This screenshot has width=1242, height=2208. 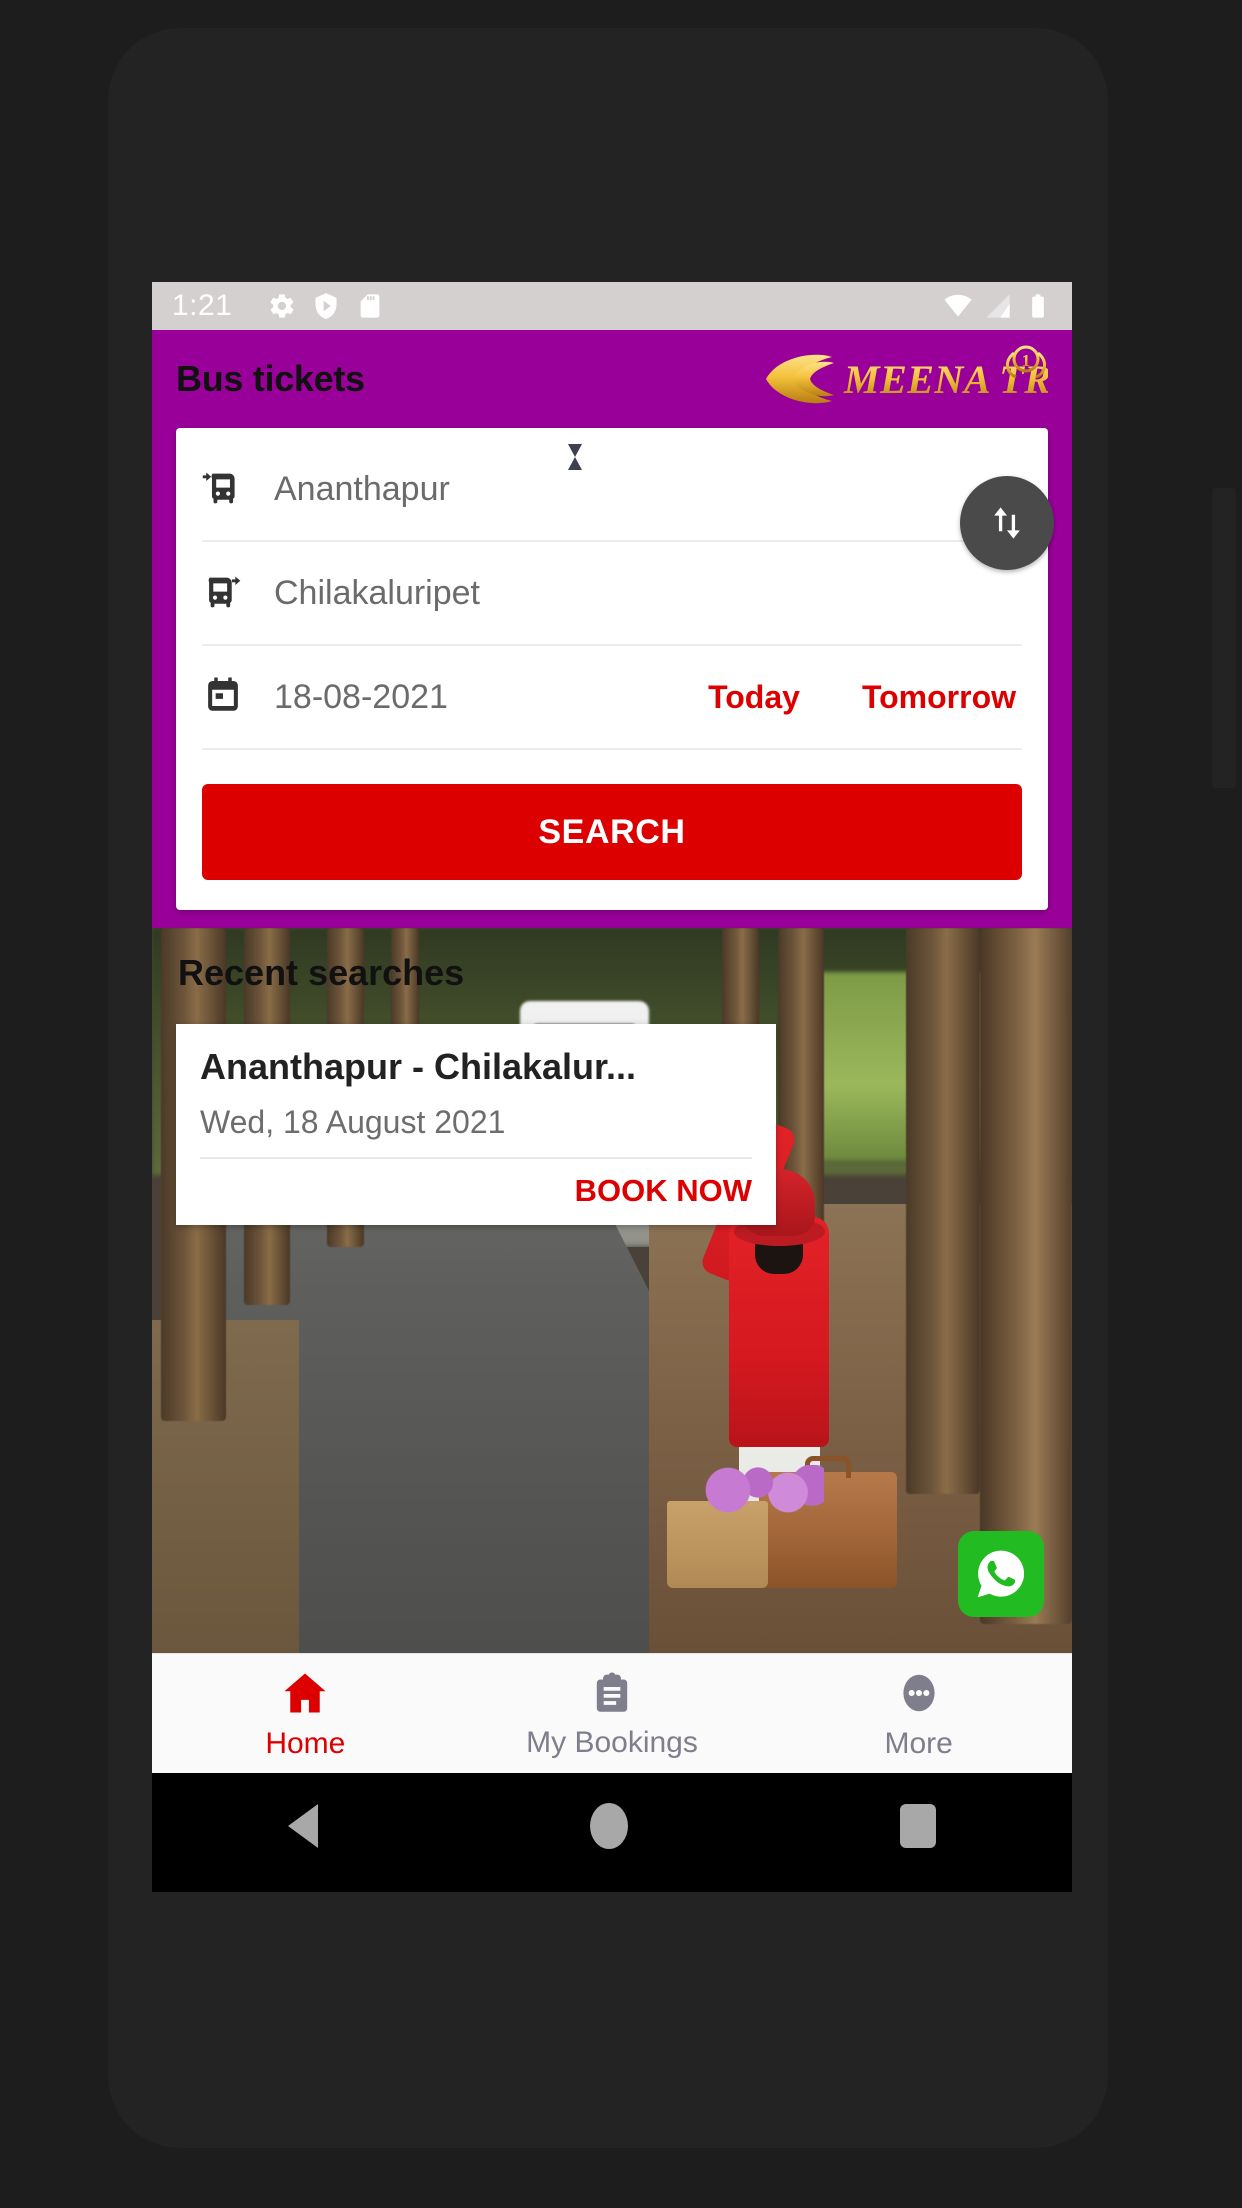 What do you see at coordinates (362, 488) in the screenshot?
I see `source-value: Ananthapur` at bounding box center [362, 488].